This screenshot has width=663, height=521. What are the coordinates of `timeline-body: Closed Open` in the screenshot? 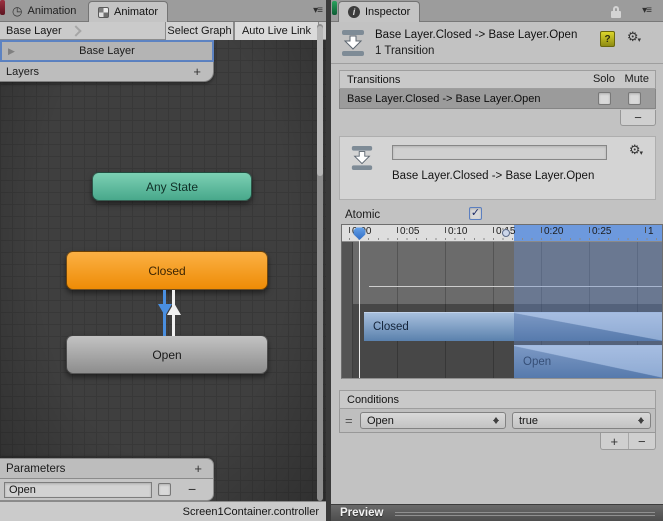 It's located at (502, 310).